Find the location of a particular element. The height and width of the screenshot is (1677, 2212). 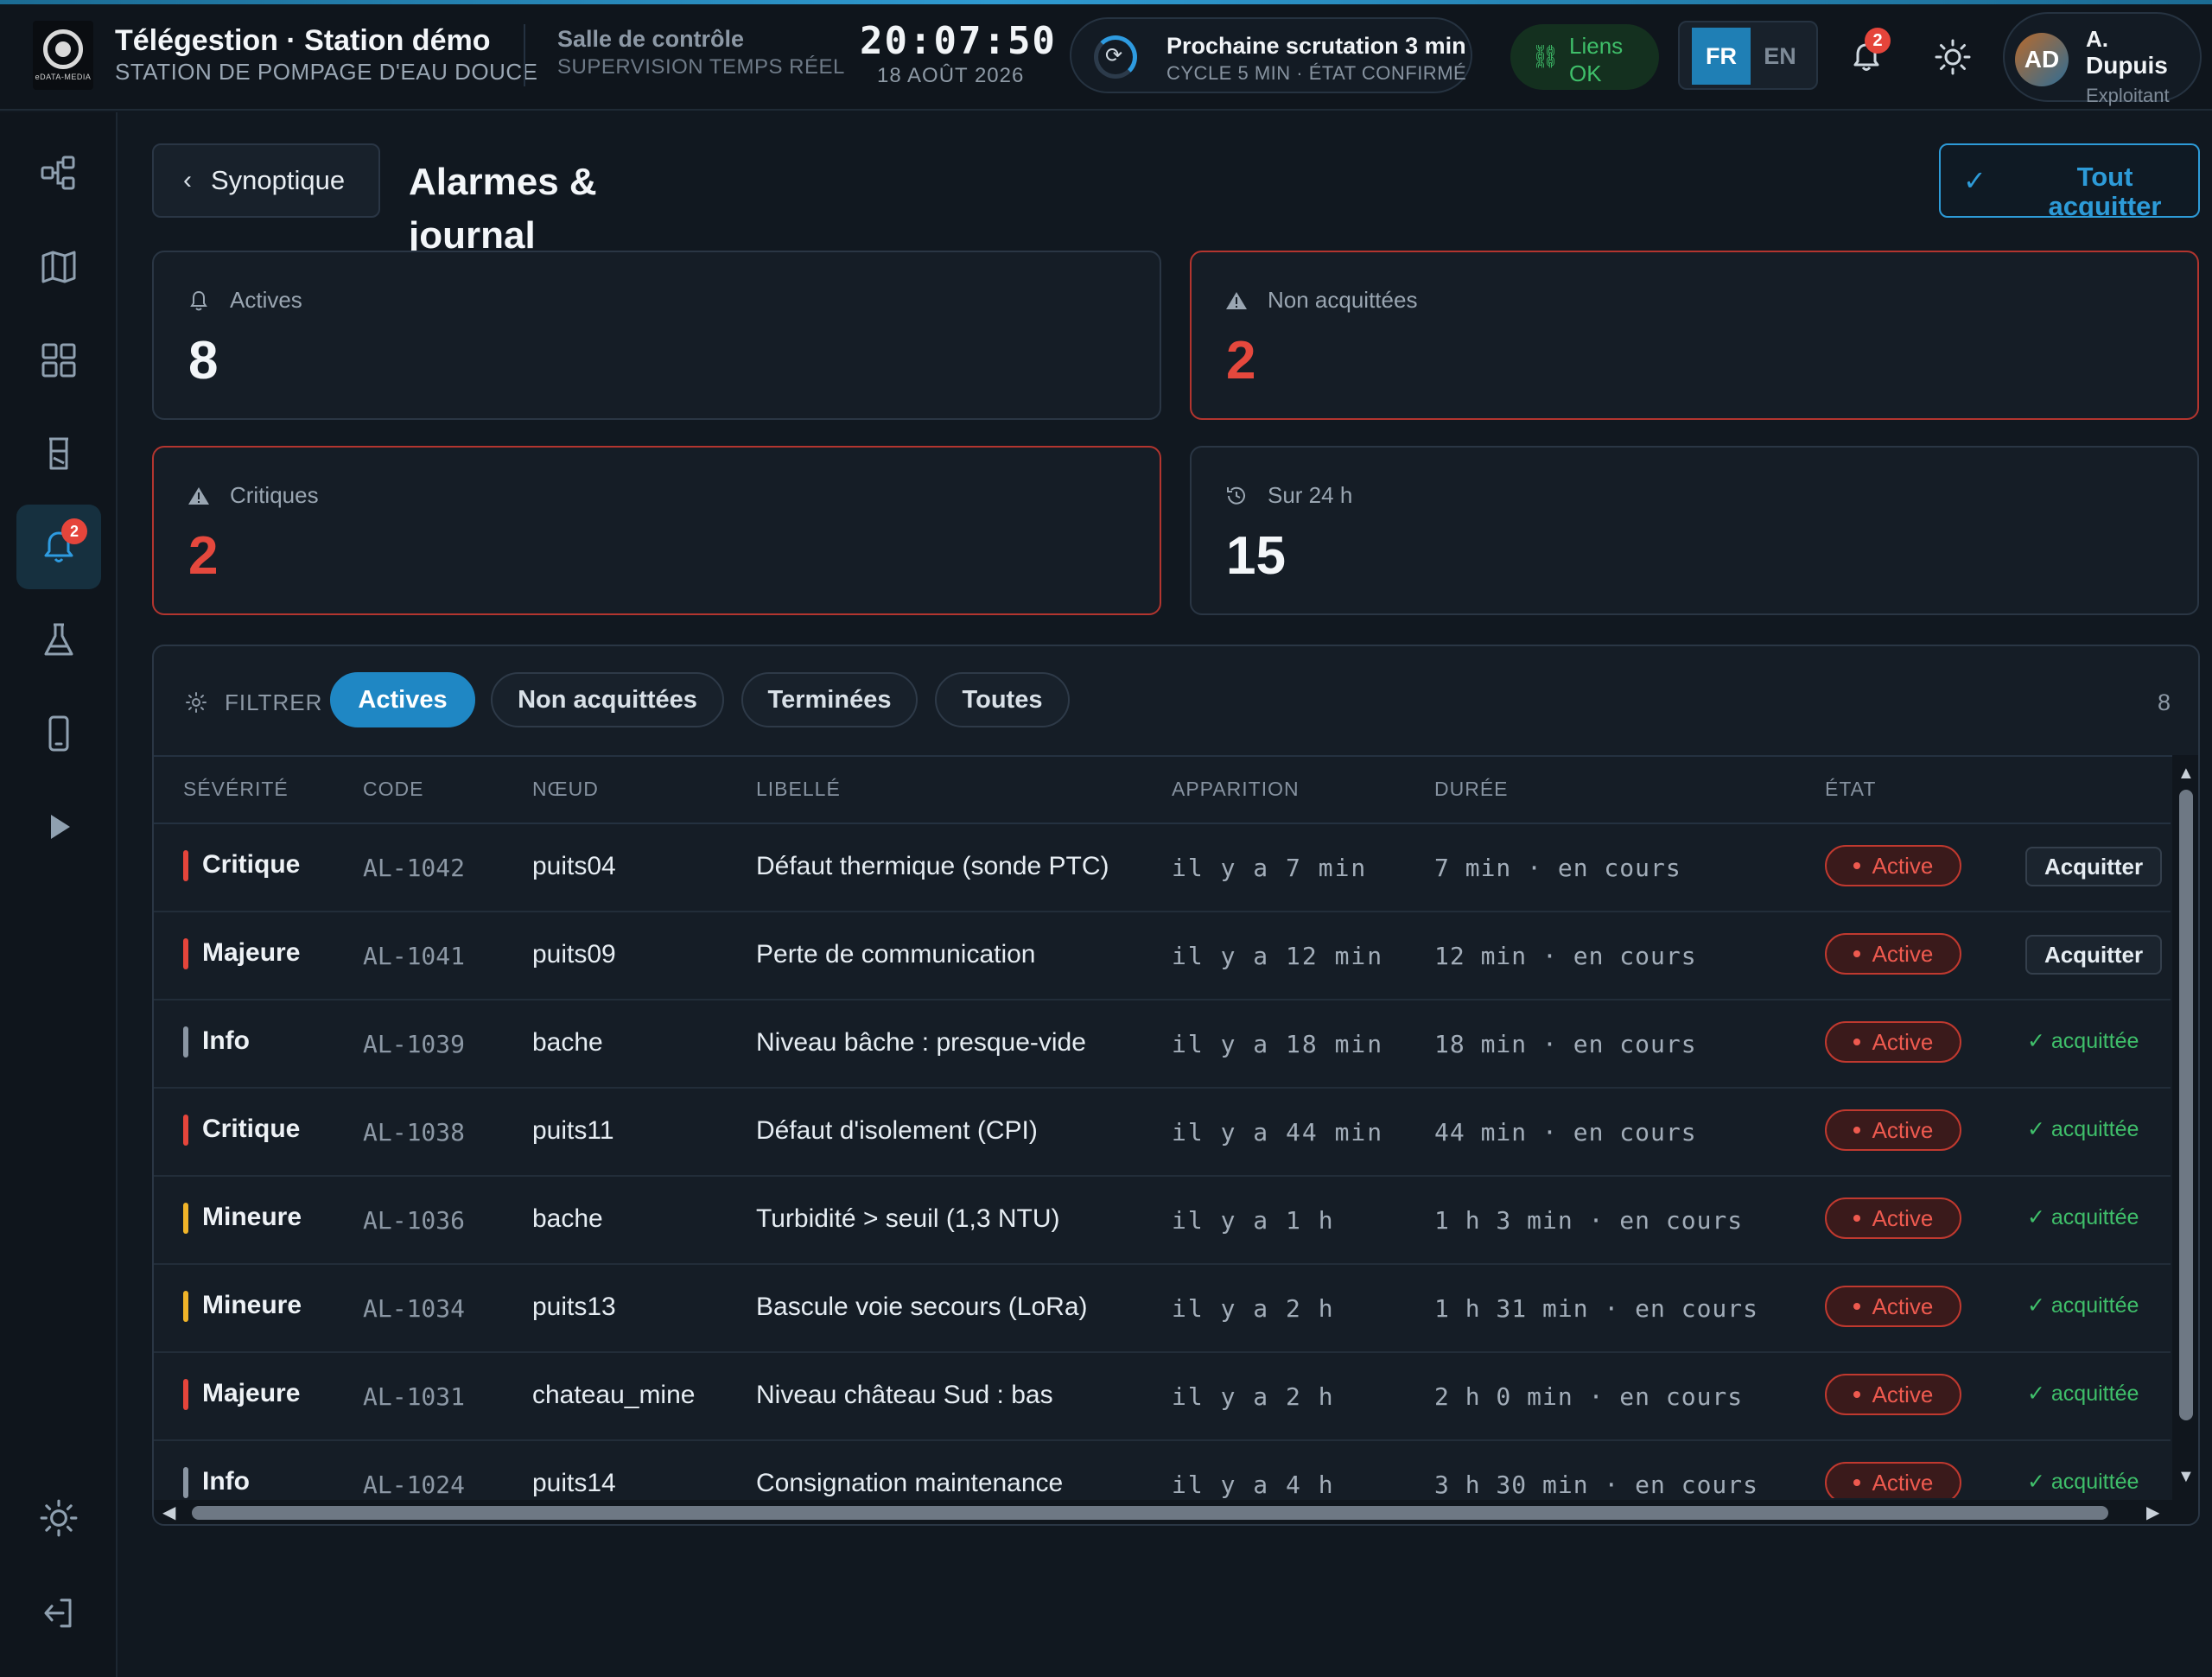

sidebar: 2 is located at coordinates (59, 894).